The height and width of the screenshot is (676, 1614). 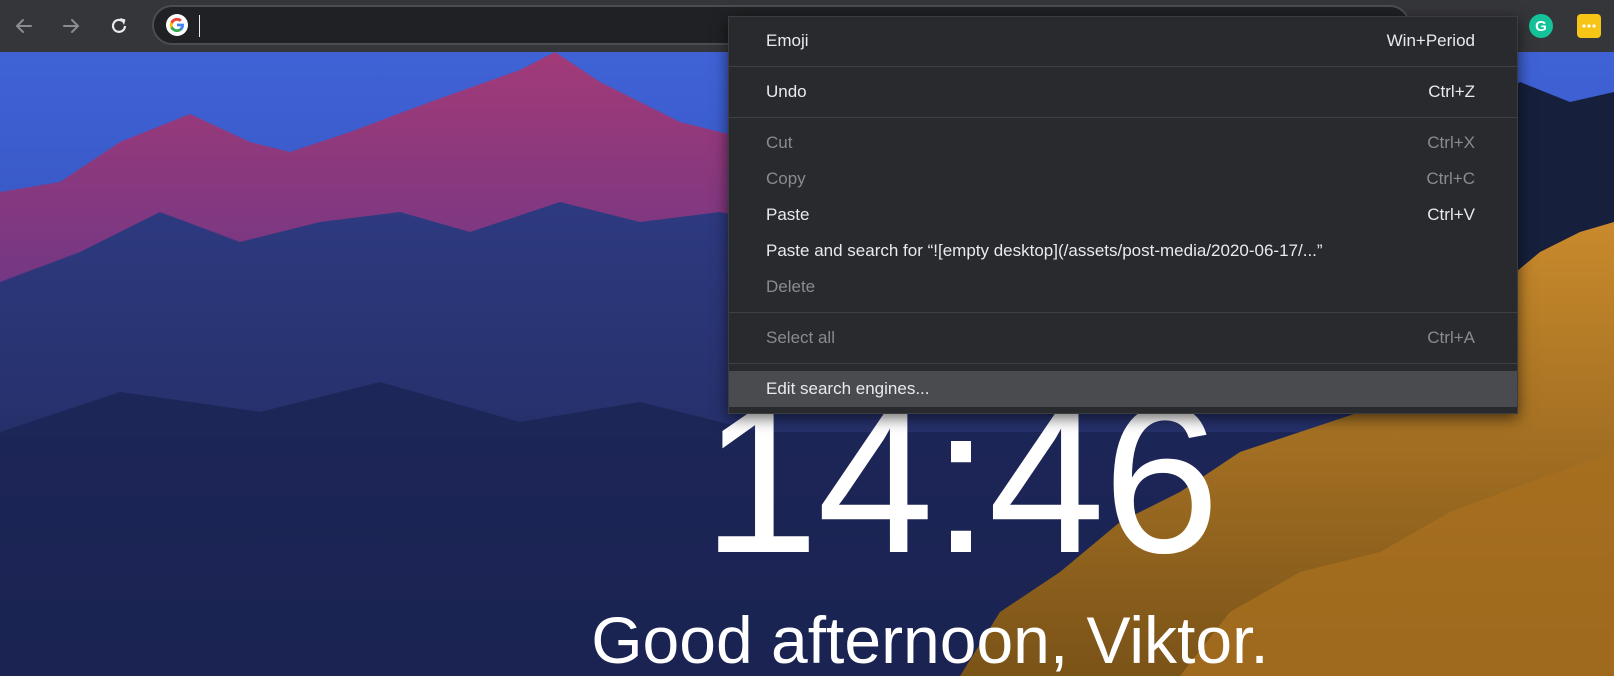 What do you see at coordinates (786, 91) in the screenshot?
I see `menu-item-label: Undo` at bounding box center [786, 91].